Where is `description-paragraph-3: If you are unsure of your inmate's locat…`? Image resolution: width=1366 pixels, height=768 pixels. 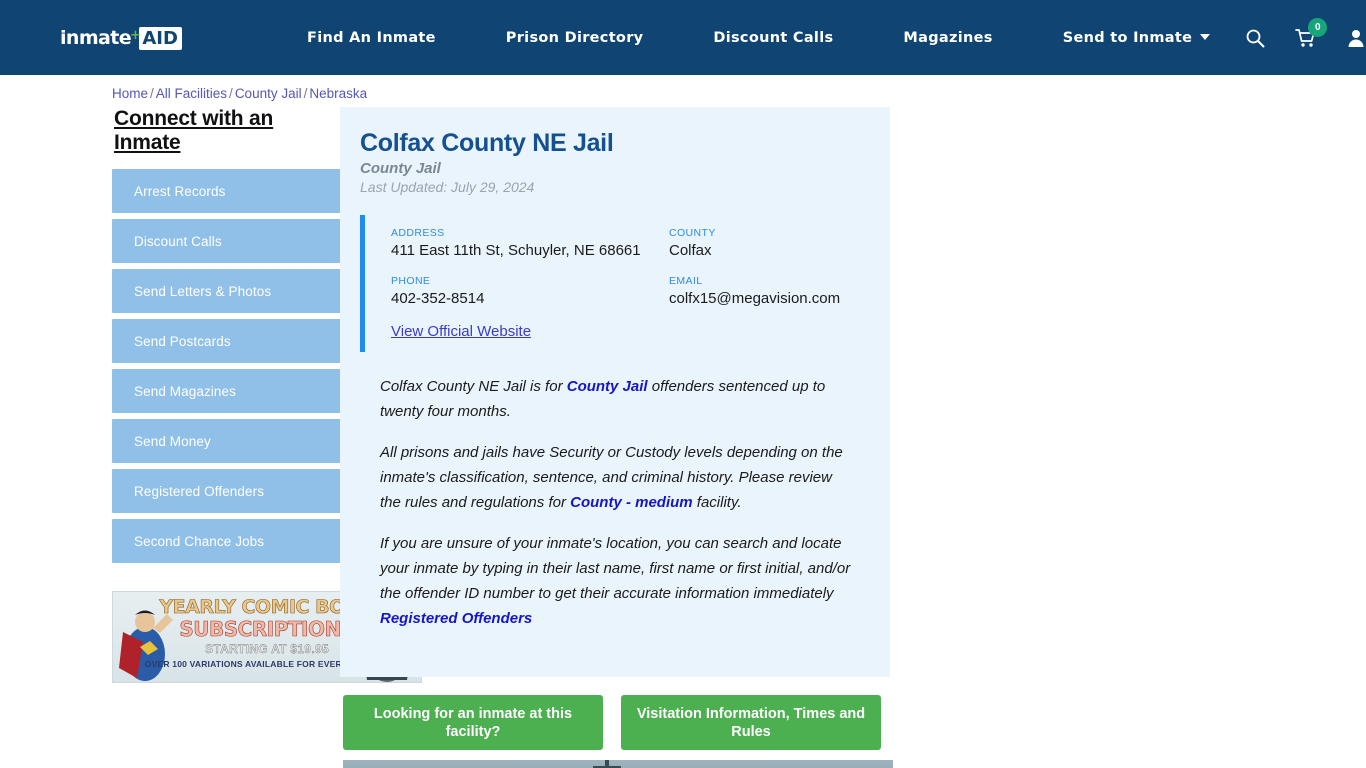 description-paragraph-3: If you are unsure of your inmate's locat… is located at coordinates (618, 581).